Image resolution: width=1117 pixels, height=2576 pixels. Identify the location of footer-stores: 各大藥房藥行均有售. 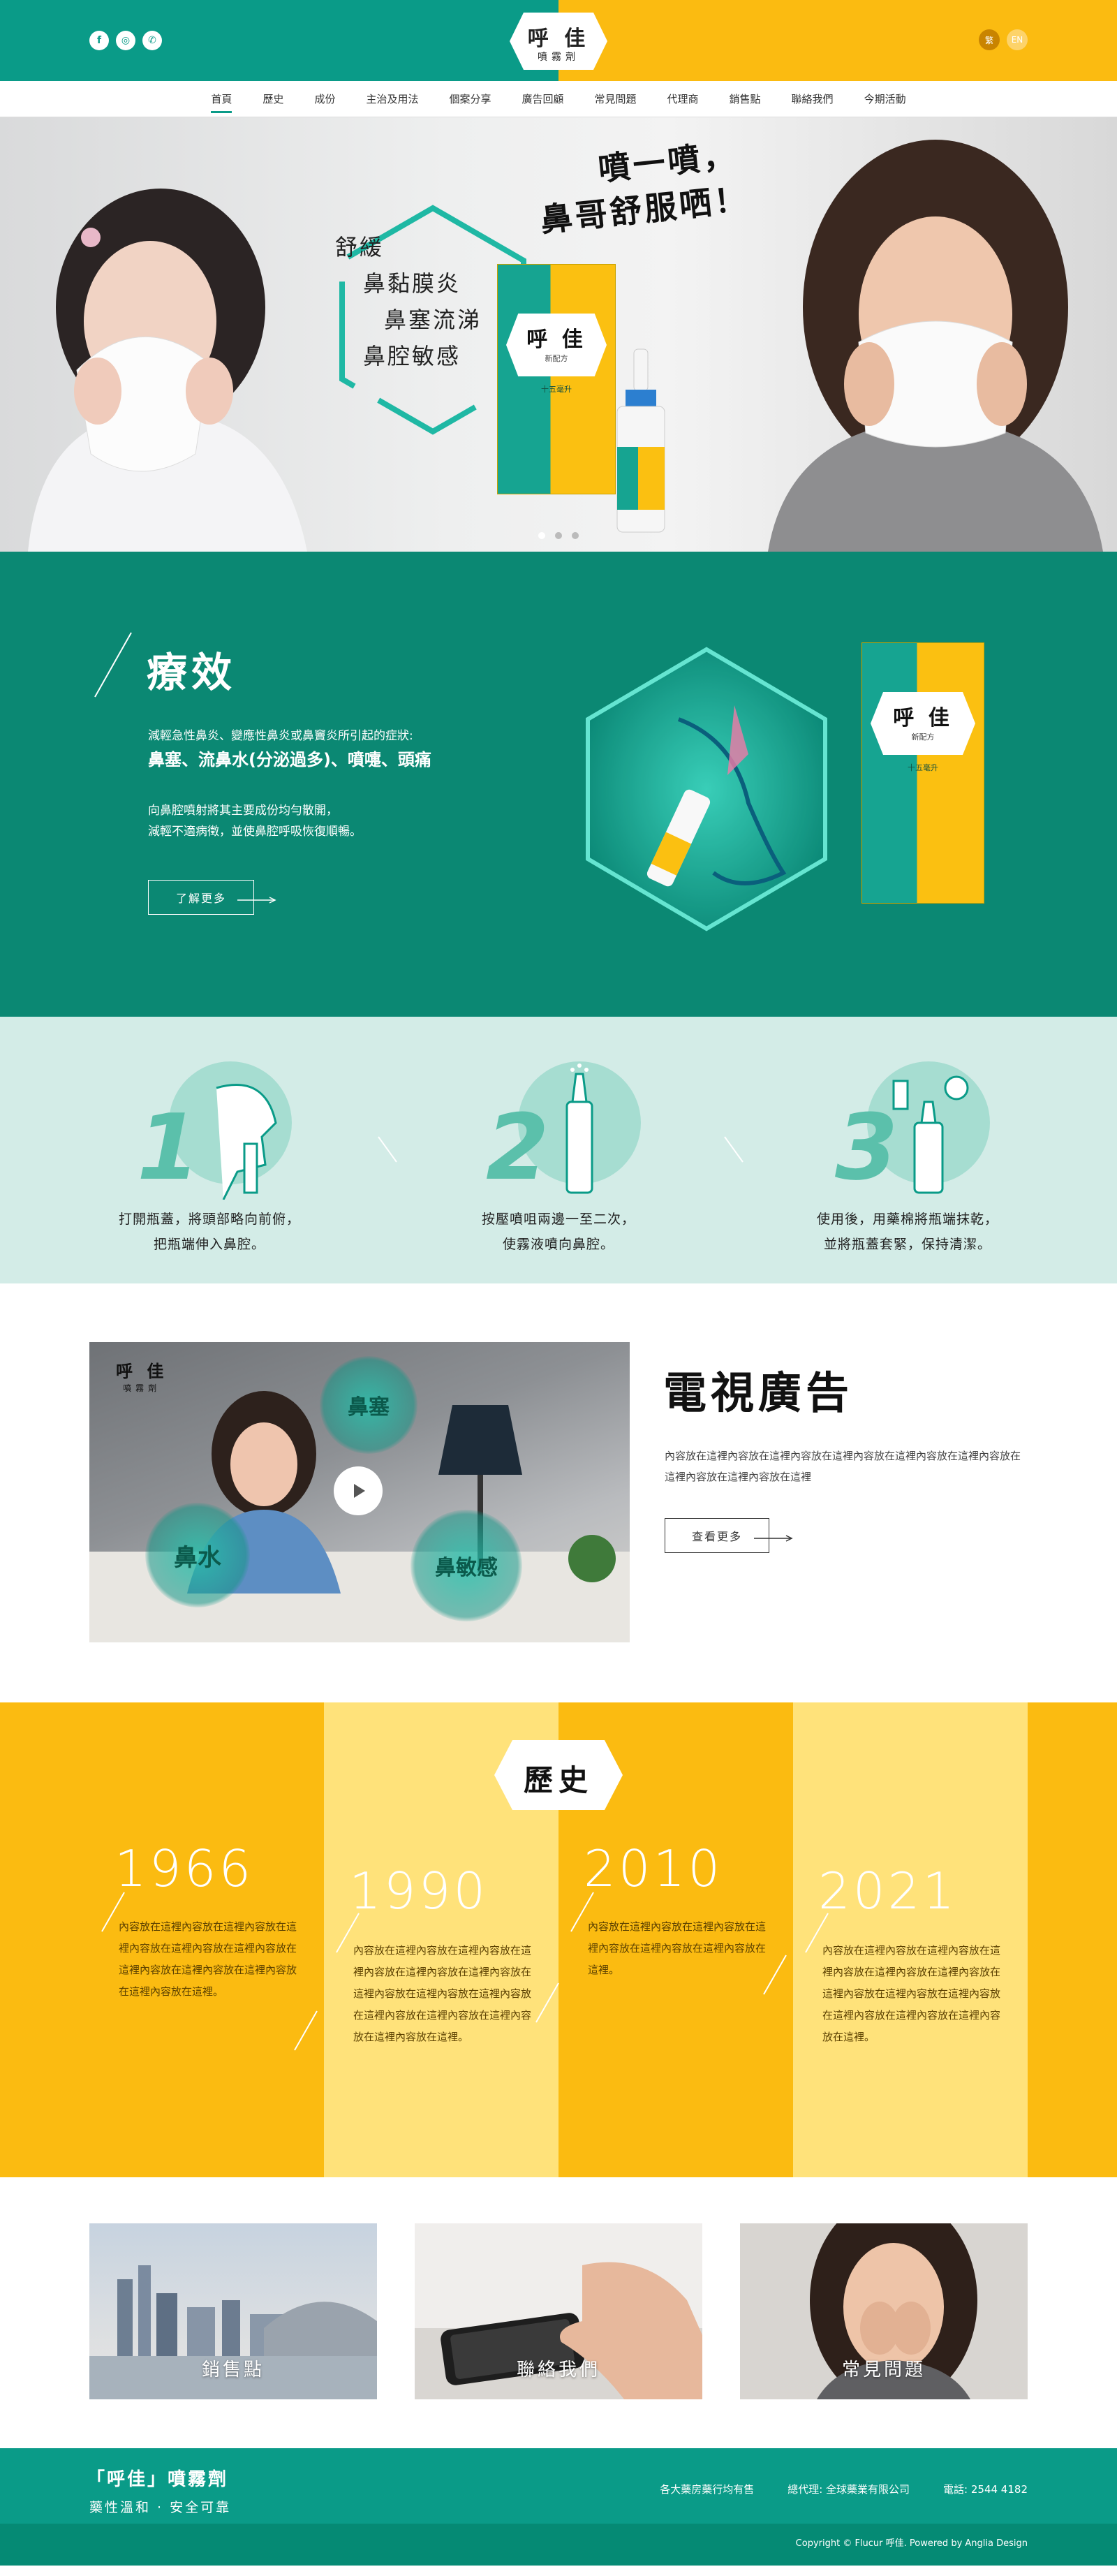
(707, 2489).